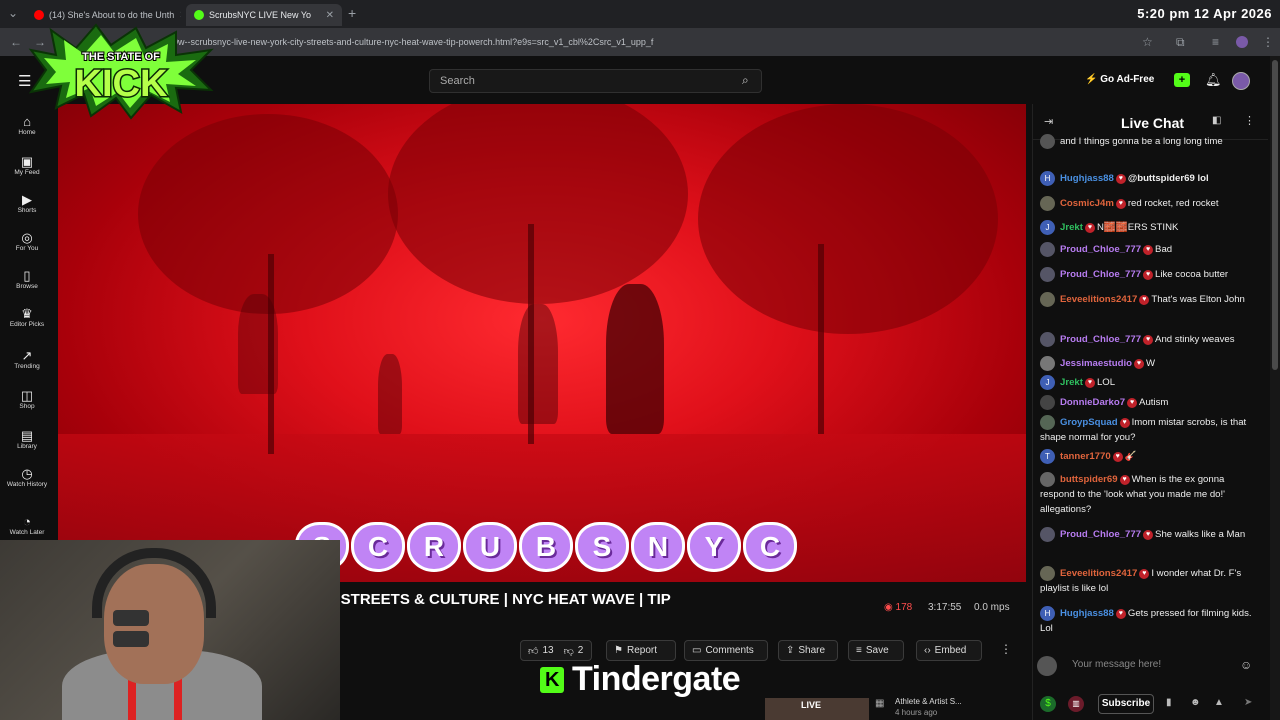 The height and width of the screenshot is (720, 1280). I want to click on chat-username: CosmicJ4m, so click(1087, 203).